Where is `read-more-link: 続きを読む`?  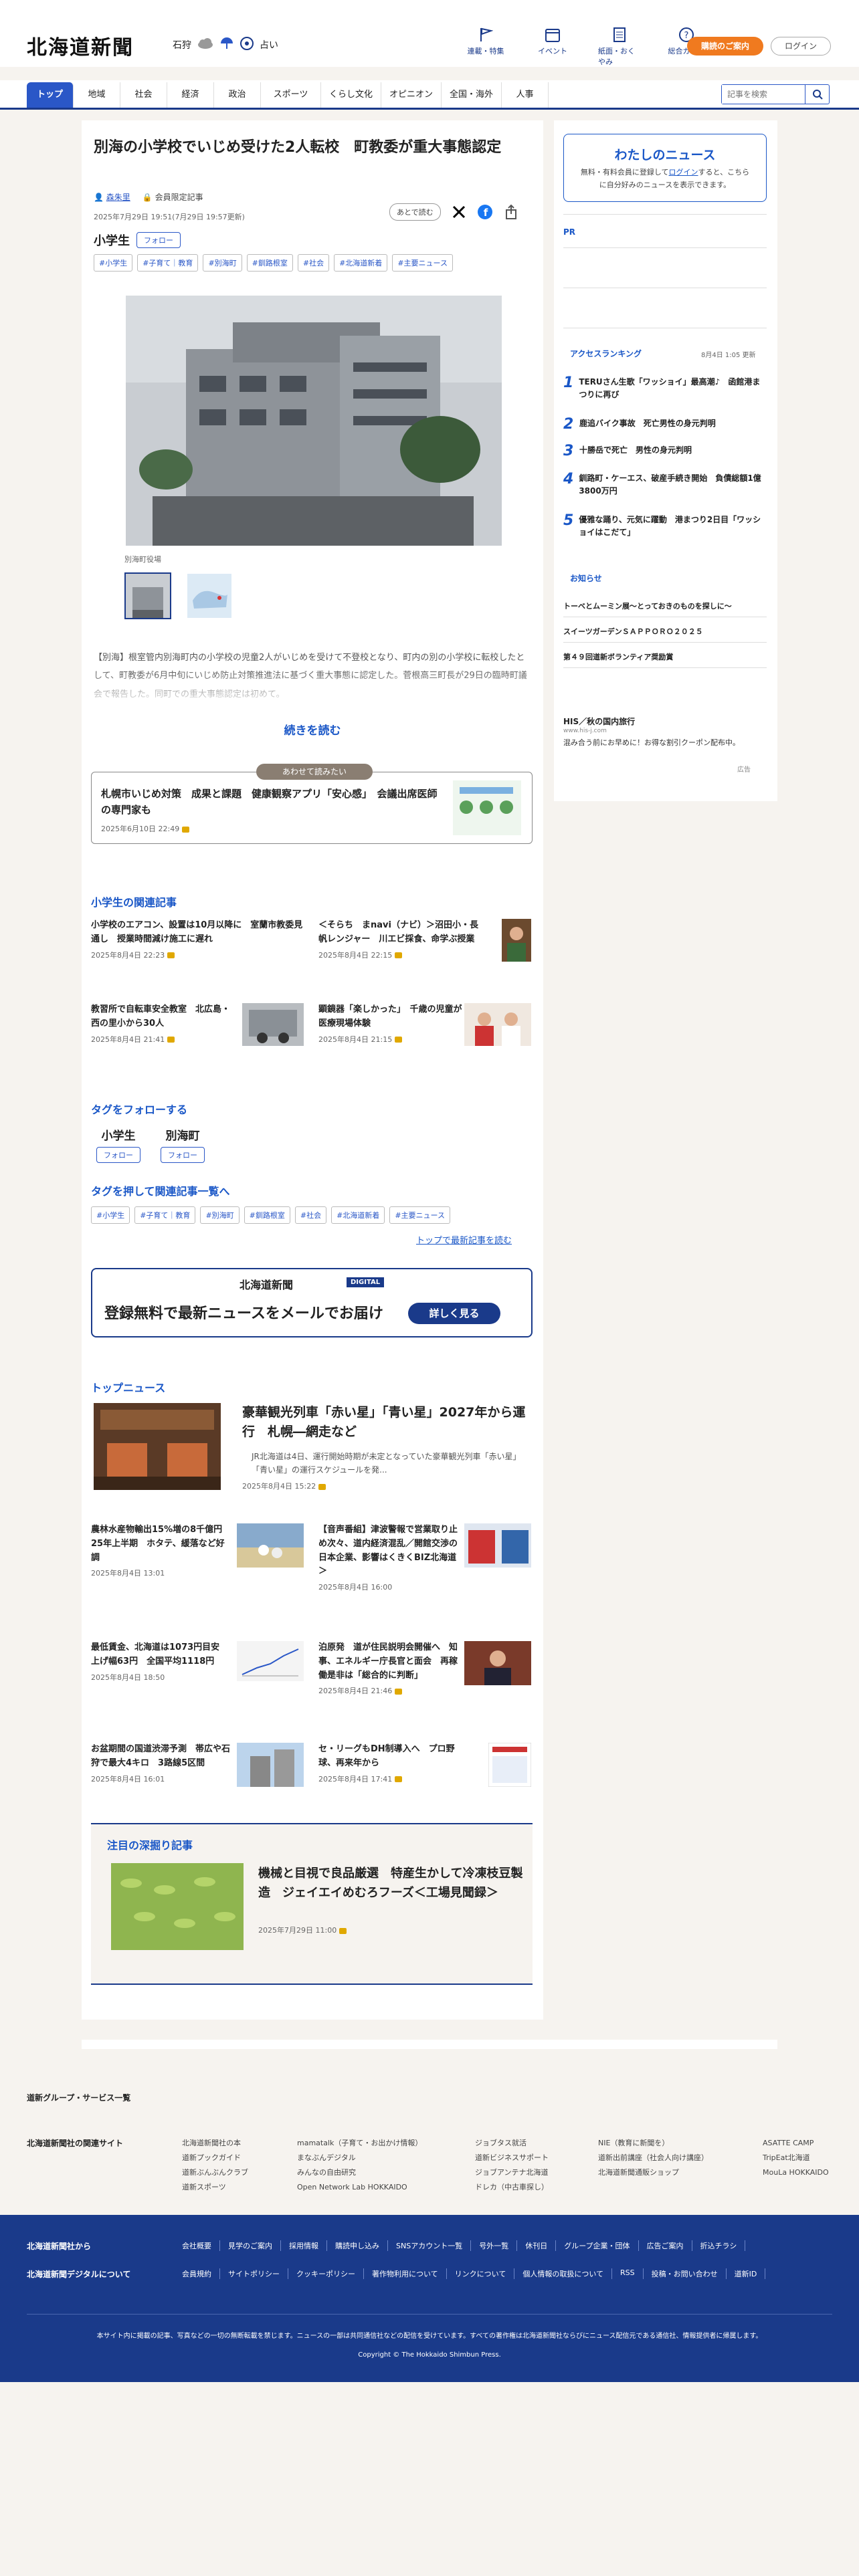
read-more-link: 続きを読む is located at coordinates (312, 729).